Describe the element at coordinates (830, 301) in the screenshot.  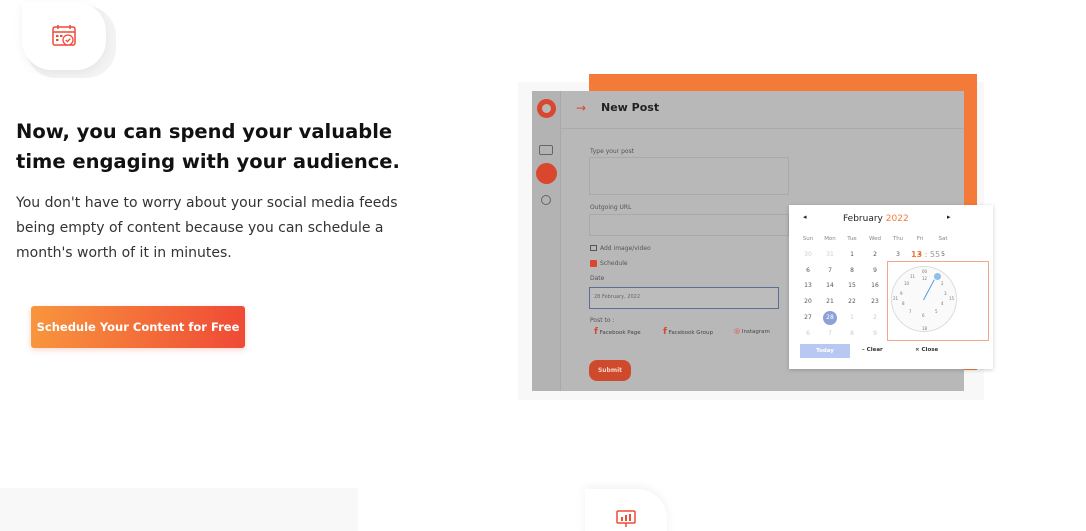
I see `calendar-day: 21` at that location.